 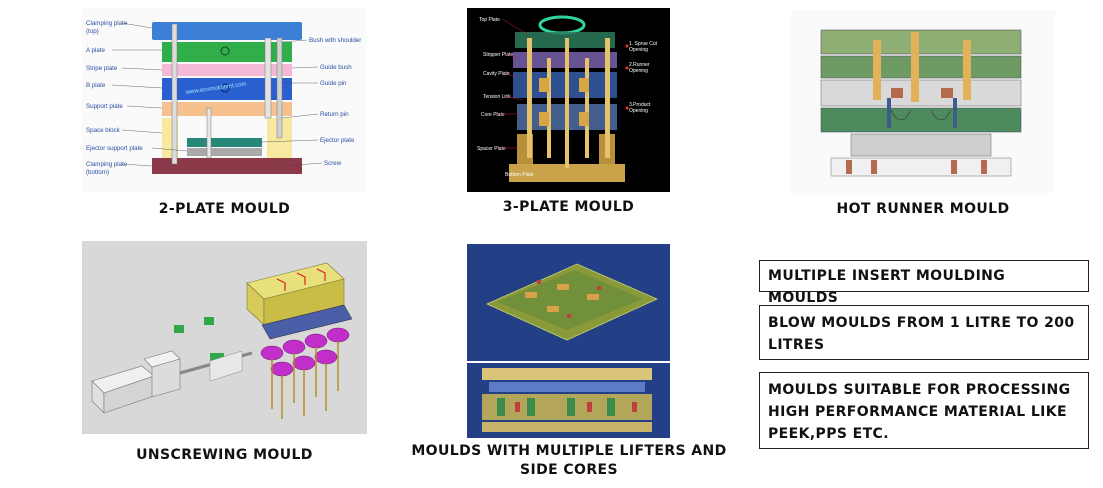 I want to click on label-clamping-bottom-sub: (bottom), so click(x=97, y=172).